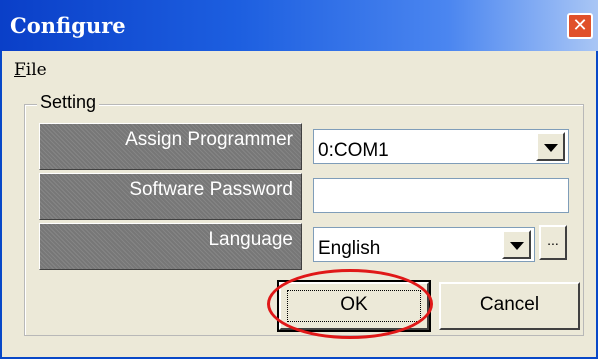 The height and width of the screenshot is (359, 598). Describe the element at coordinates (170, 146) in the screenshot. I see `assign-programmer-label: Assign Programmer` at that location.